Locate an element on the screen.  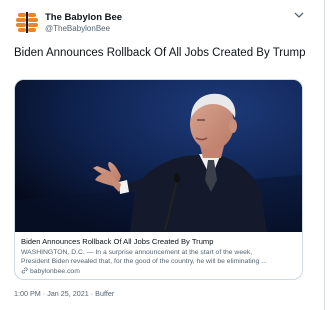
chevron-down-icon is located at coordinates (299, 15).